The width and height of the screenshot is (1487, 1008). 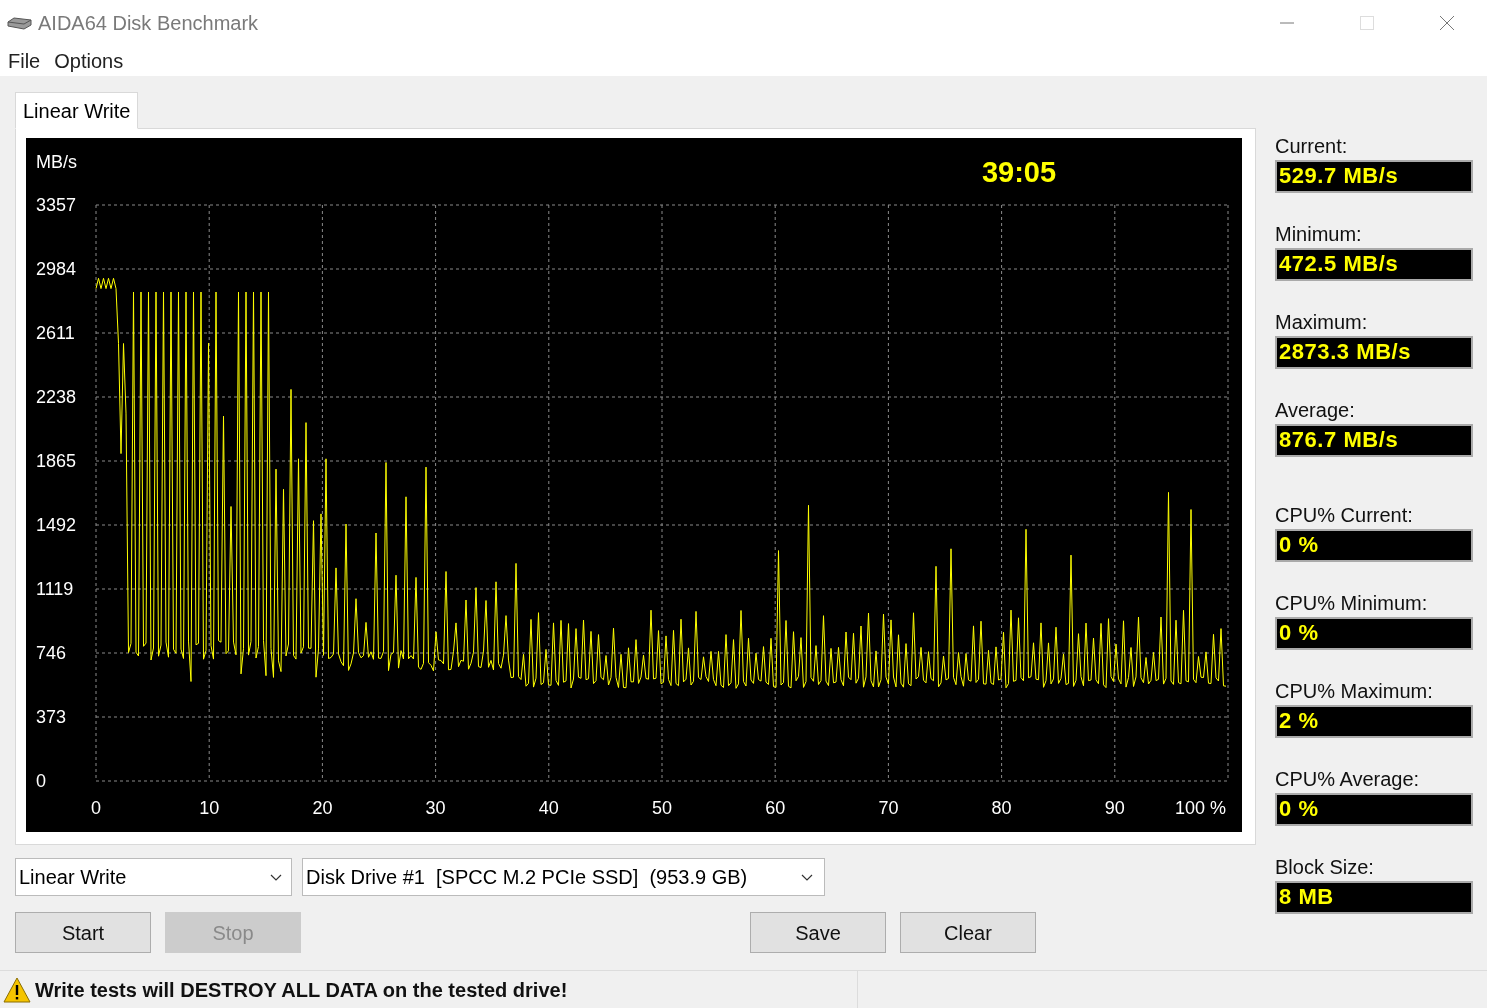 What do you see at coordinates (563, 877) in the screenshot?
I see `drive-select: Disk Drive #1 [SPCC M.2 PCIe SSD] (953.9 GB)` at bounding box center [563, 877].